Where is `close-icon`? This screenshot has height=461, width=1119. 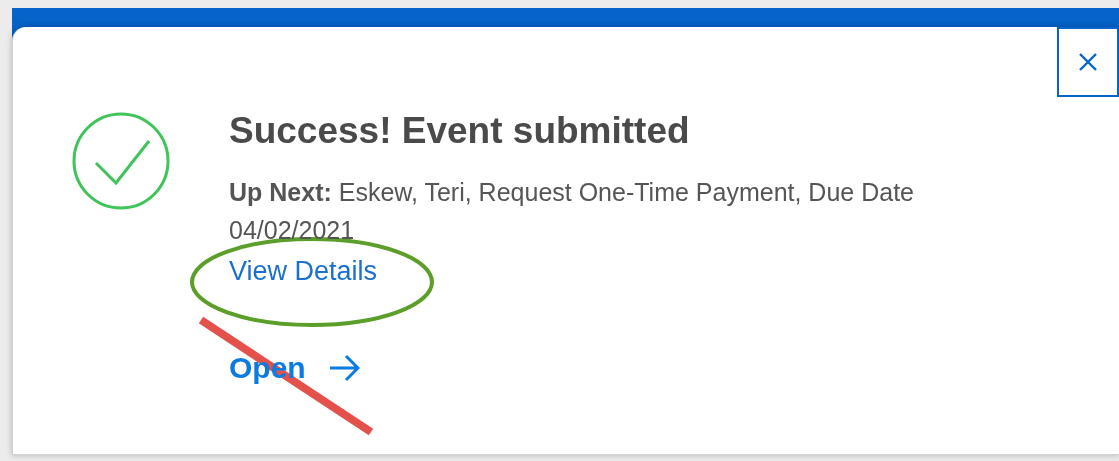
close-icon is located at coordinates (1088, 62).